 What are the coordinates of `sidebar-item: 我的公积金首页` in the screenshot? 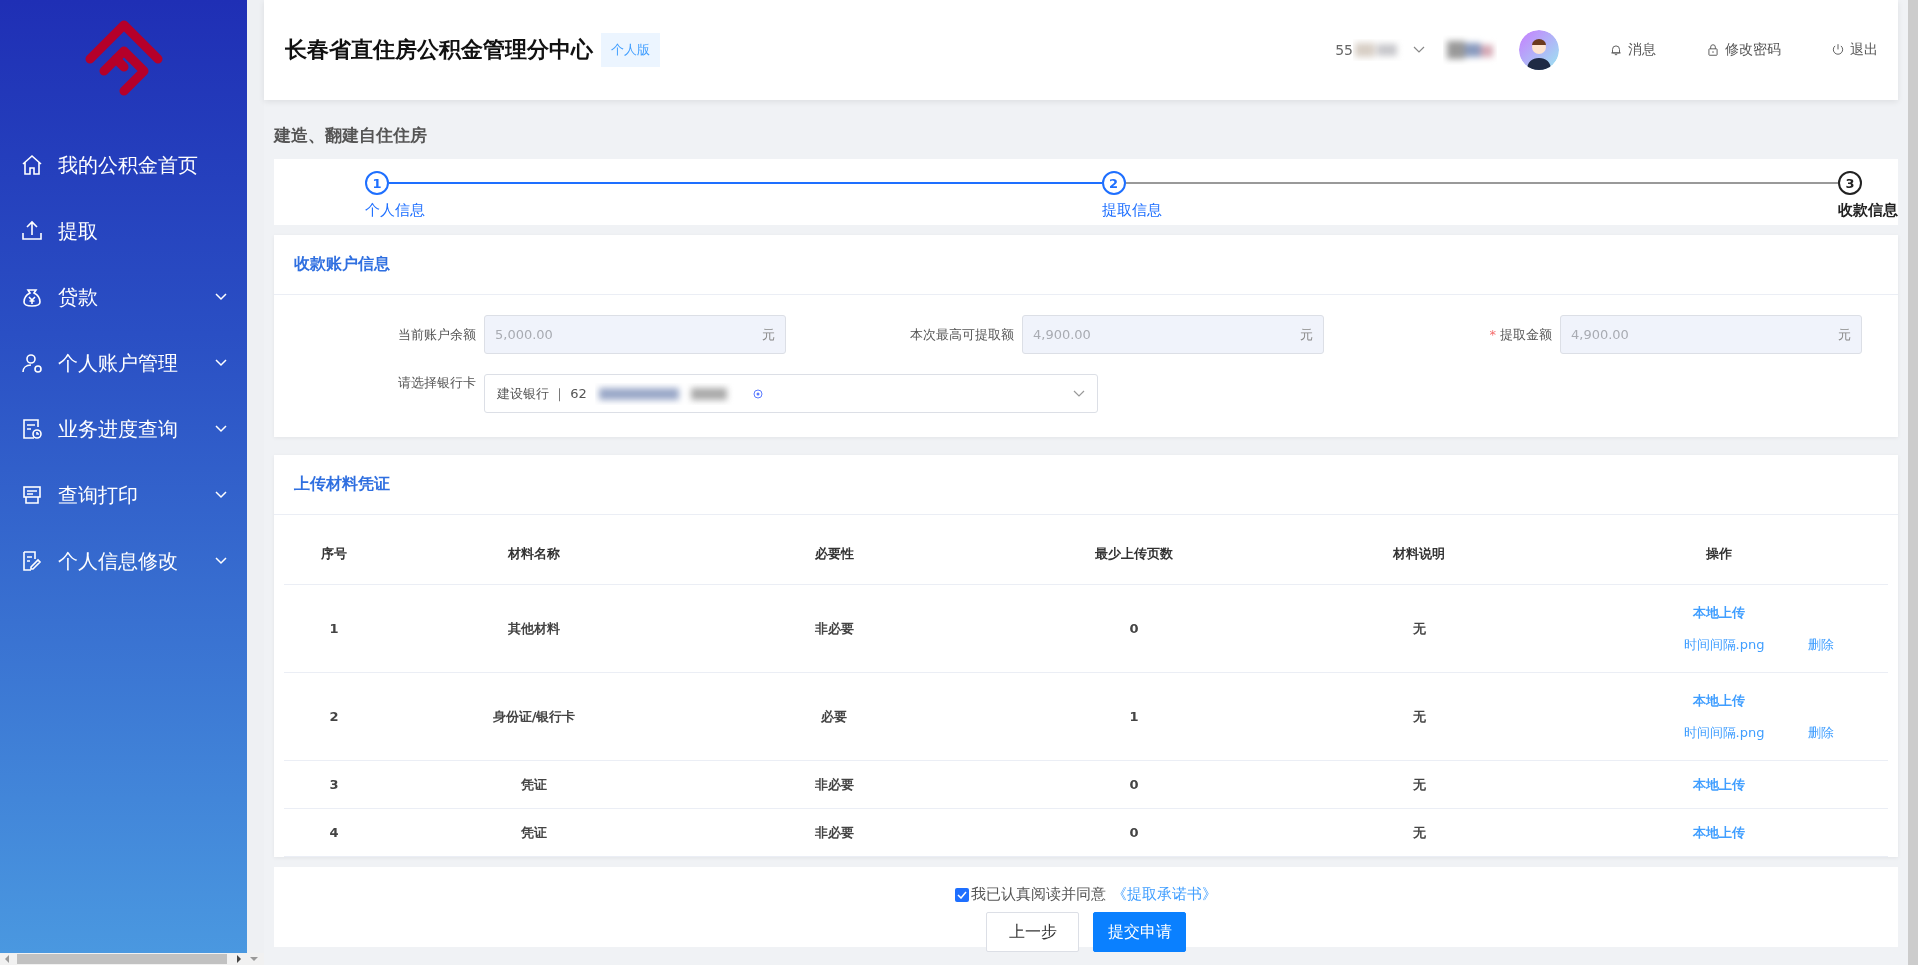 It's located at (123, 165).